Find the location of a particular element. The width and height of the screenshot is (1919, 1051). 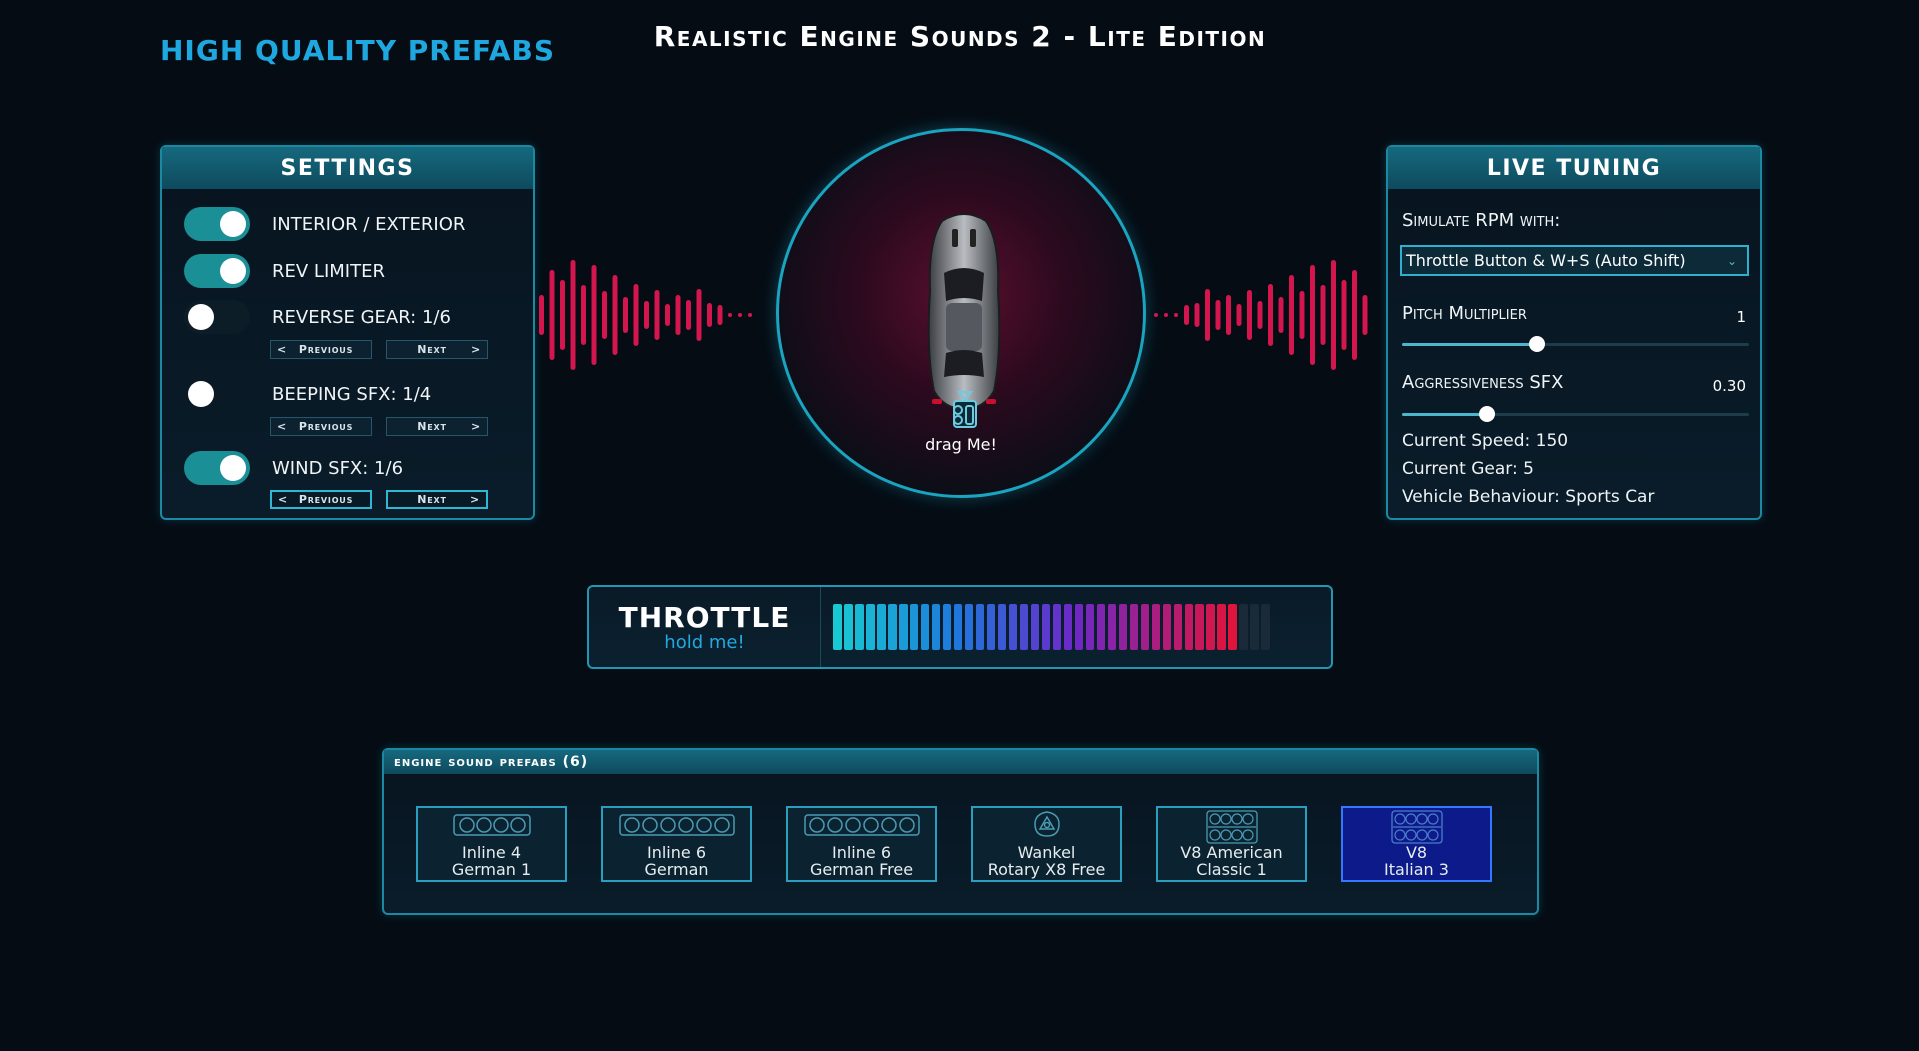

wind-sfx-previous-button: < Previous is located at coordinates (321, 499).